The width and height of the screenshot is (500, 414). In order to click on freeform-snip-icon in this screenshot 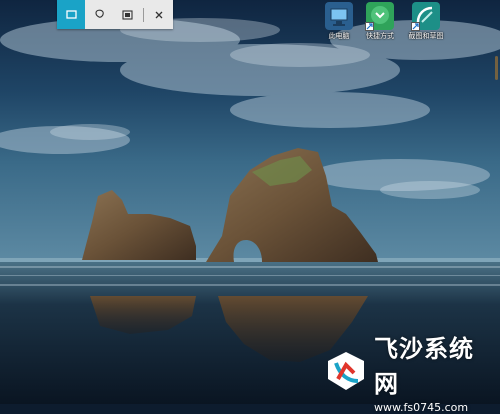, I will do `click(99, 14)`.